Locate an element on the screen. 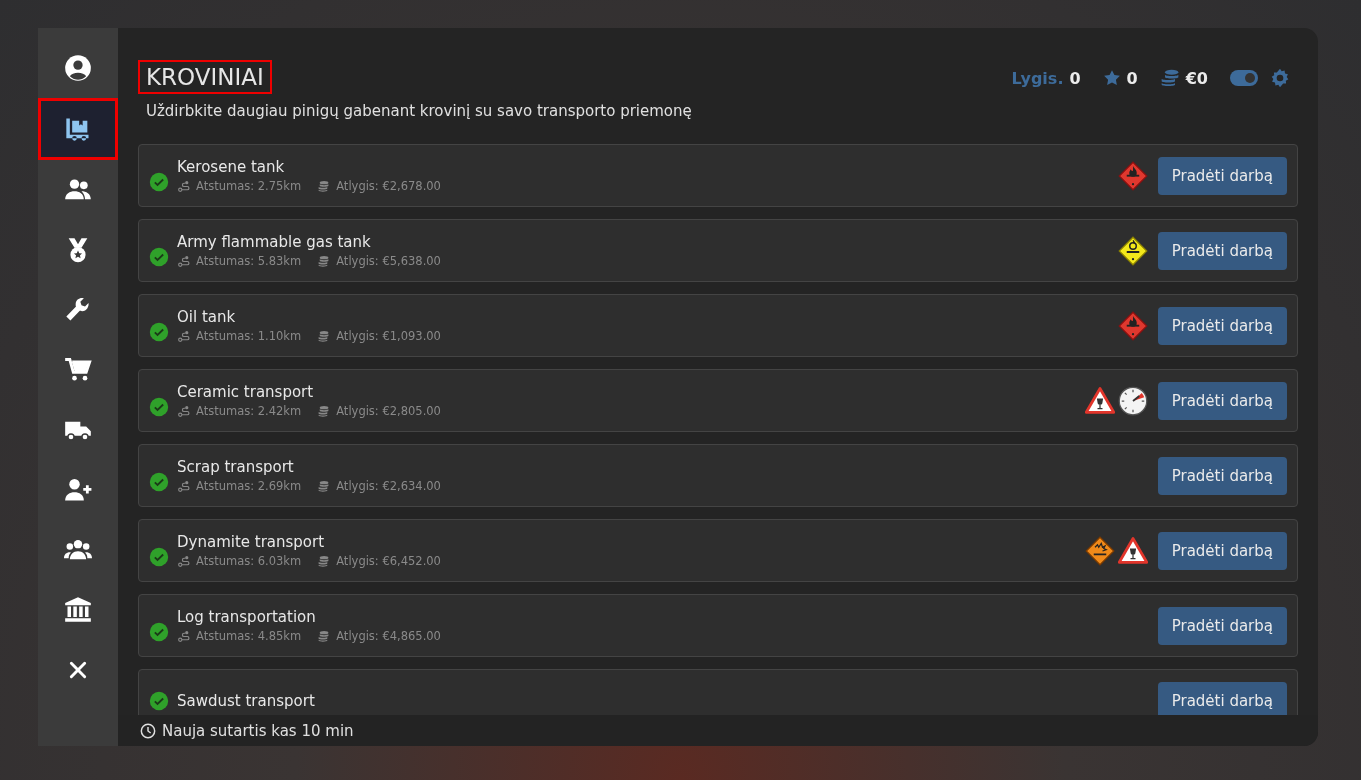 Image resolution: width=1361 pixels, height=780 pixels. page-subtitle: Uždirbkite daugiau pinigų gabenant krovinį su savo transporto priemonę is located at coordinates (419, 111).